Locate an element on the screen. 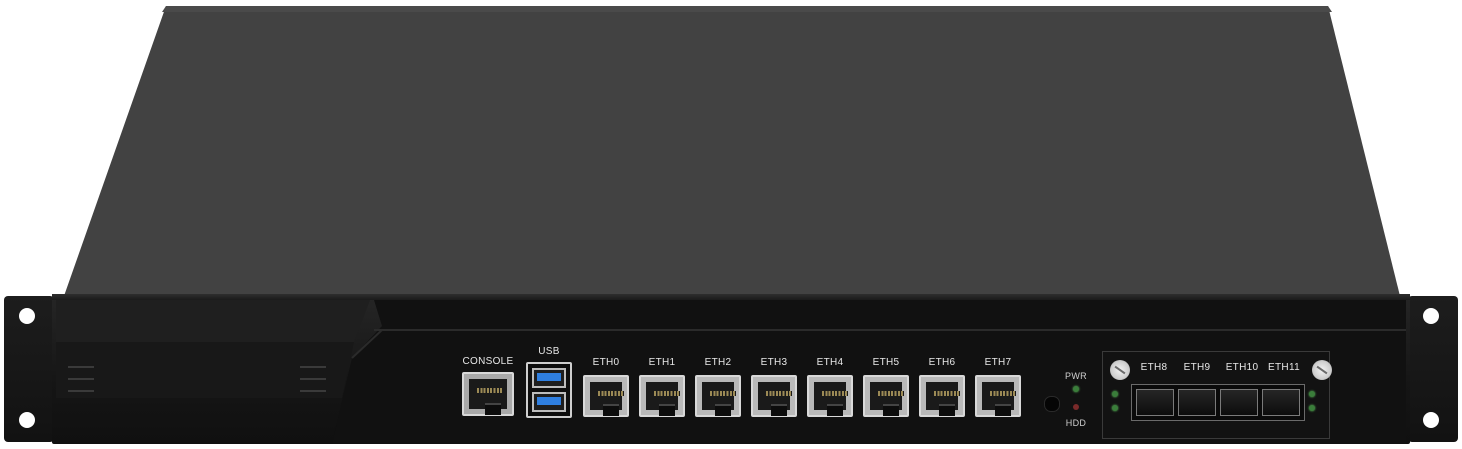 This screenshot has height=449, width=1462. eth5-port is located at coordinates (886, 396).